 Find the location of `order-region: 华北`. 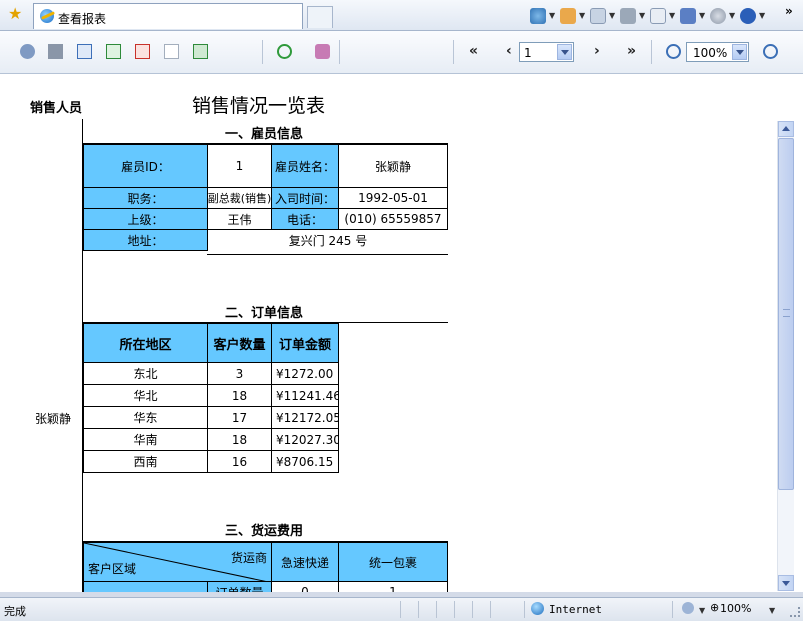

order-region: 华北 is located at coordinates (145, 395).